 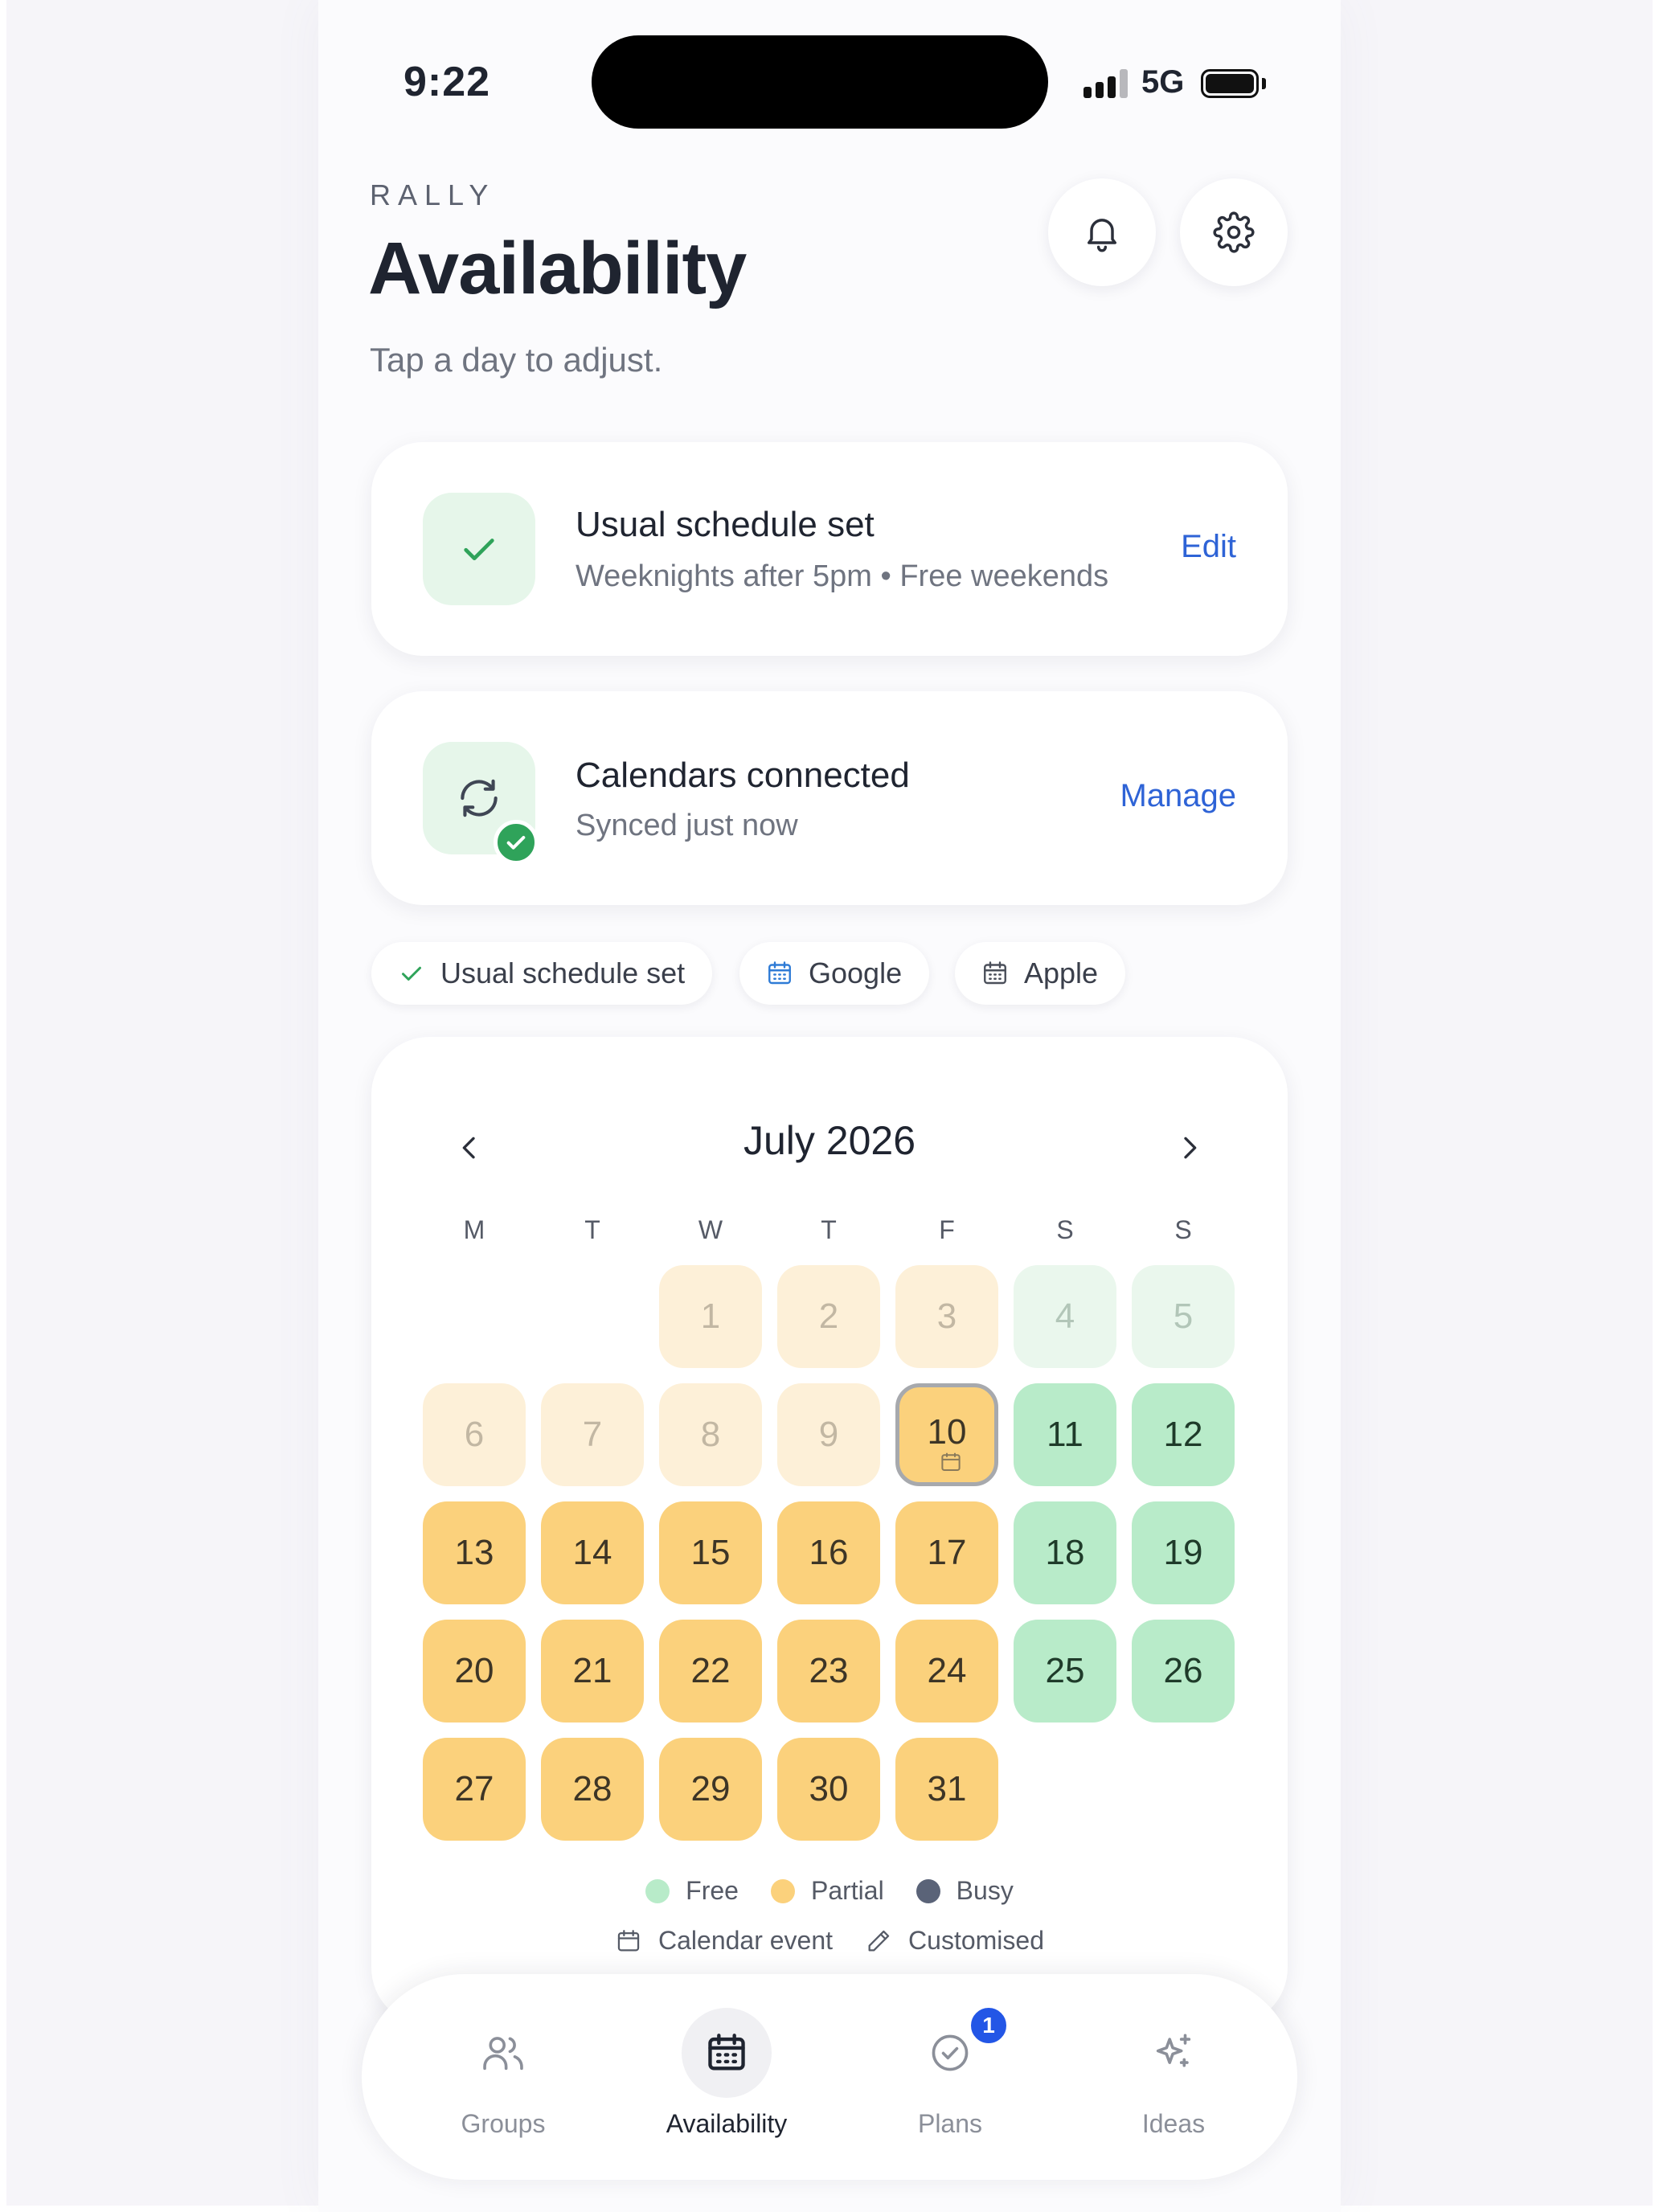 I want to click on chip-label: Google, so click(x=856, y=972).